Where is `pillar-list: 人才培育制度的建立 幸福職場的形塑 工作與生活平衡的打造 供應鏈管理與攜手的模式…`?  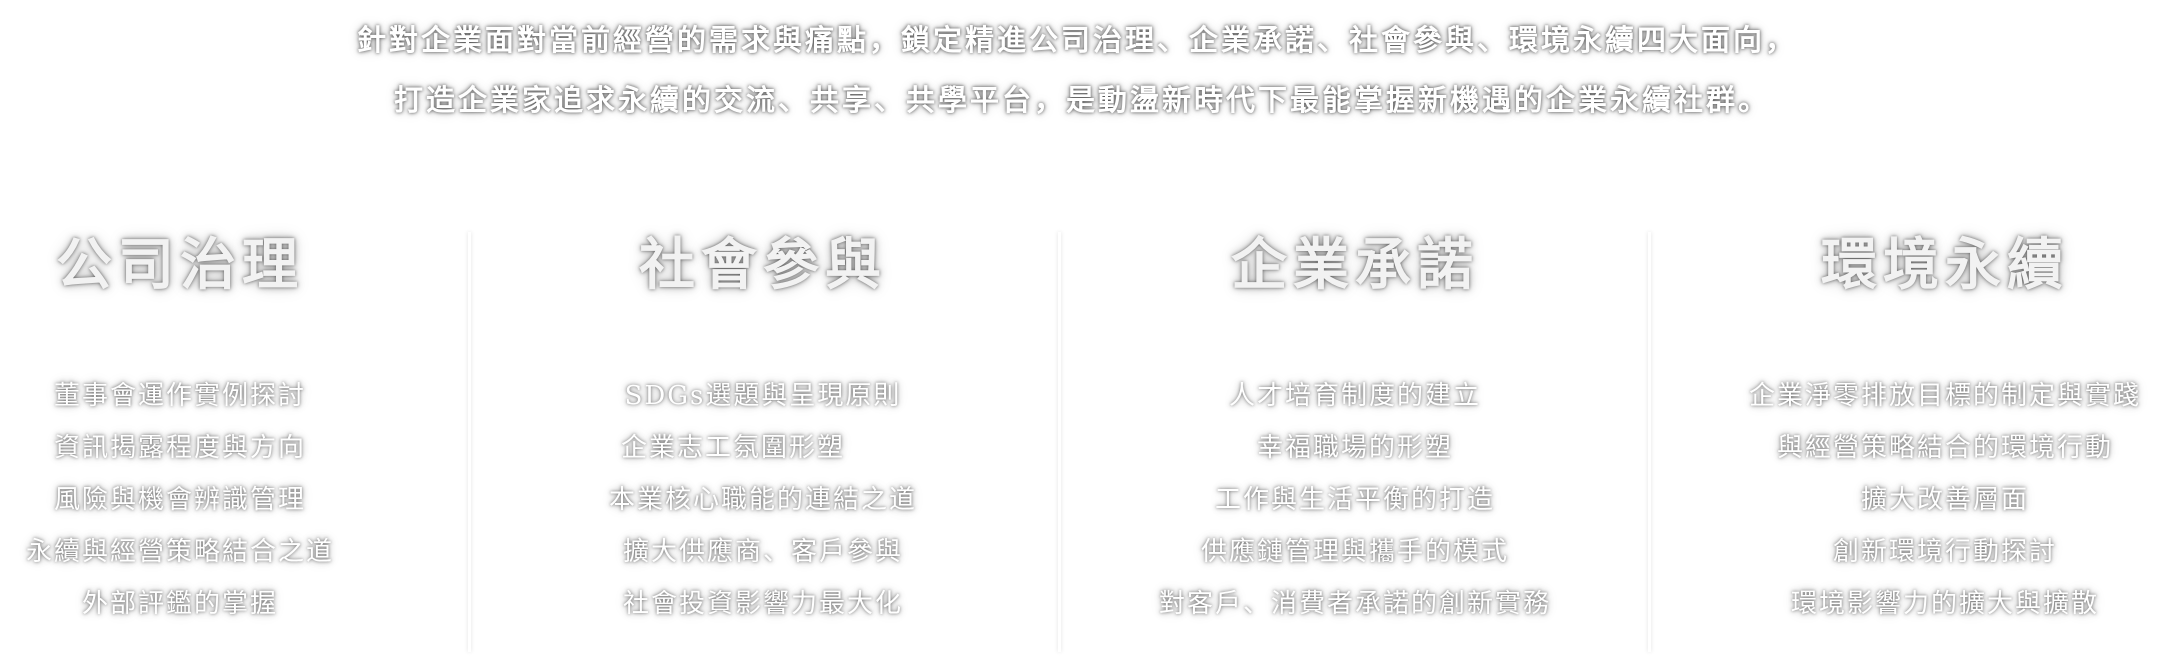 pillar-list: 人才培育制度的建立 幸福職場的形塑 工作與生活平衡的打造 供應鏈管理與攜手的模式… is located at coordinates (1355, 500).